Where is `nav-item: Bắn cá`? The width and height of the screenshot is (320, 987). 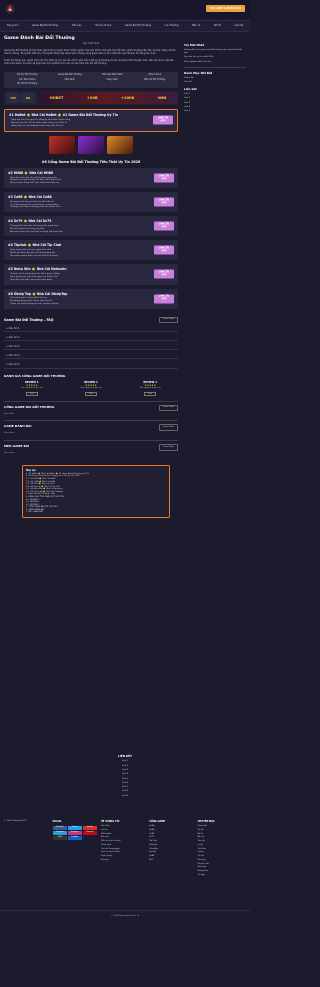
nav-item: Bắn cá is located at coordinates (196, 25).